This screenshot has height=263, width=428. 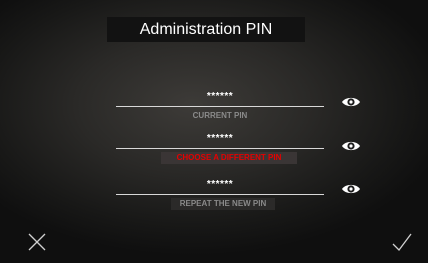 I want to click on cancel-button, so click(x=37, y=242).